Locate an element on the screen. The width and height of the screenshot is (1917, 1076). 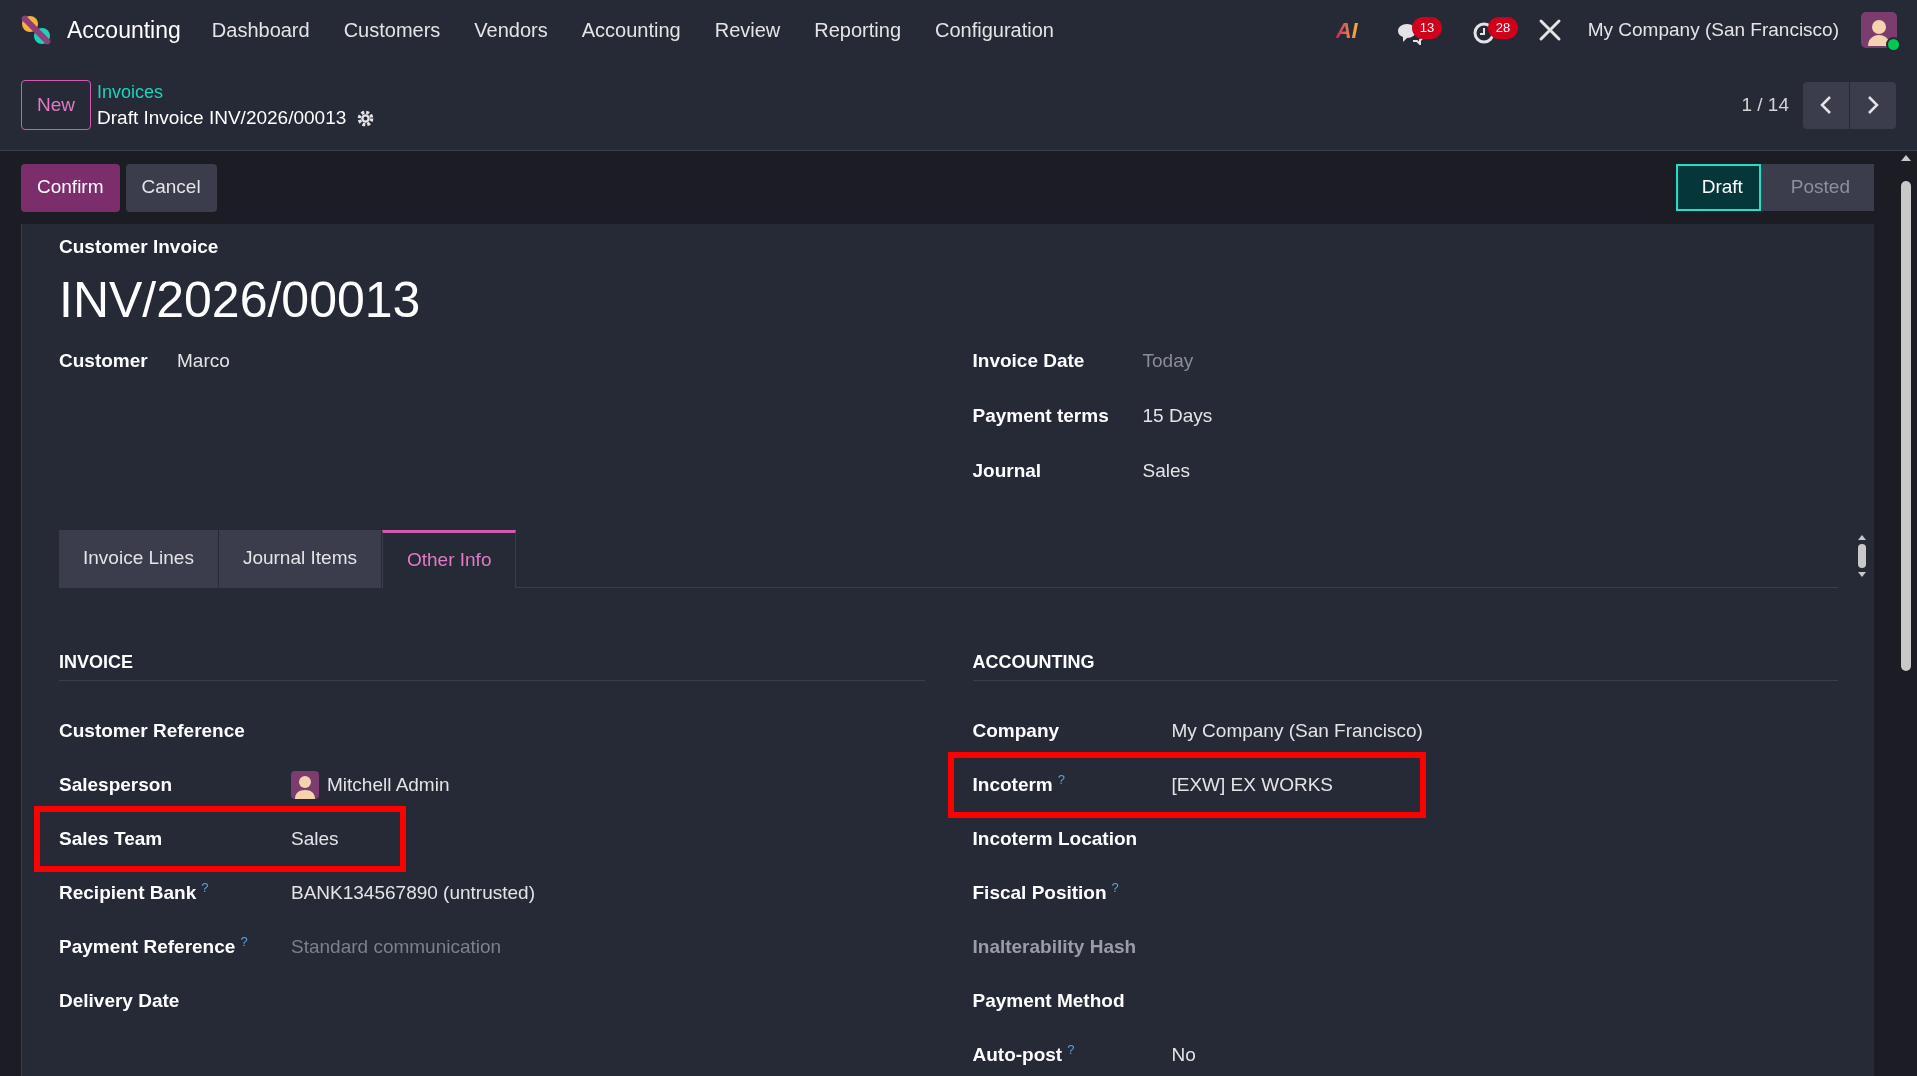
field-label: Company is located at coordinates (1016, 730).